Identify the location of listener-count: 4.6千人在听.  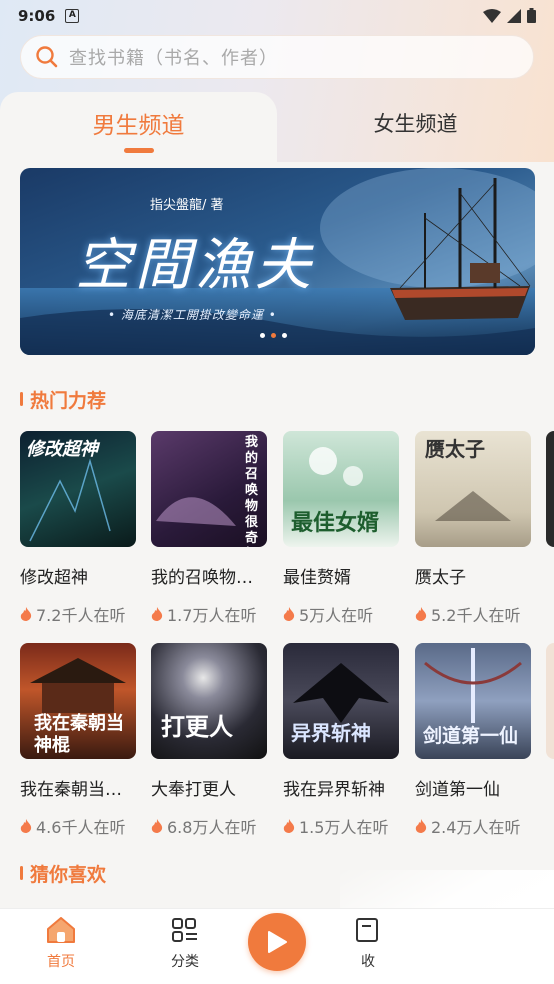
(81, 827).